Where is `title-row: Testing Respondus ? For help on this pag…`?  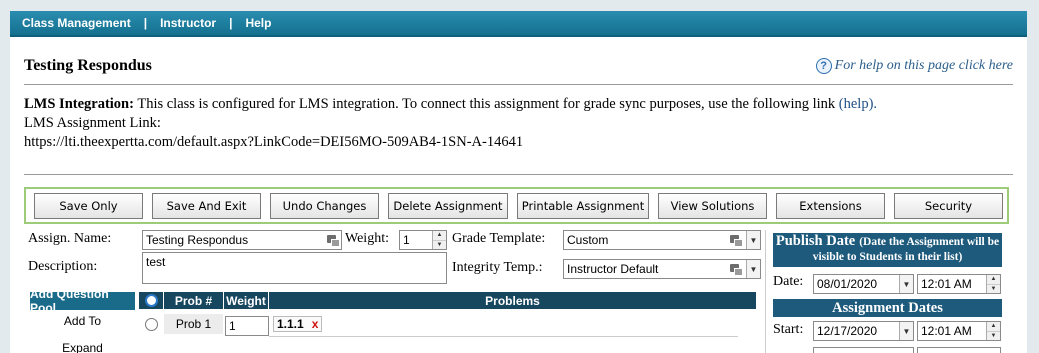 title-row: Testing Respondus ? For help on this pag… is located at coordinates (518, 66).